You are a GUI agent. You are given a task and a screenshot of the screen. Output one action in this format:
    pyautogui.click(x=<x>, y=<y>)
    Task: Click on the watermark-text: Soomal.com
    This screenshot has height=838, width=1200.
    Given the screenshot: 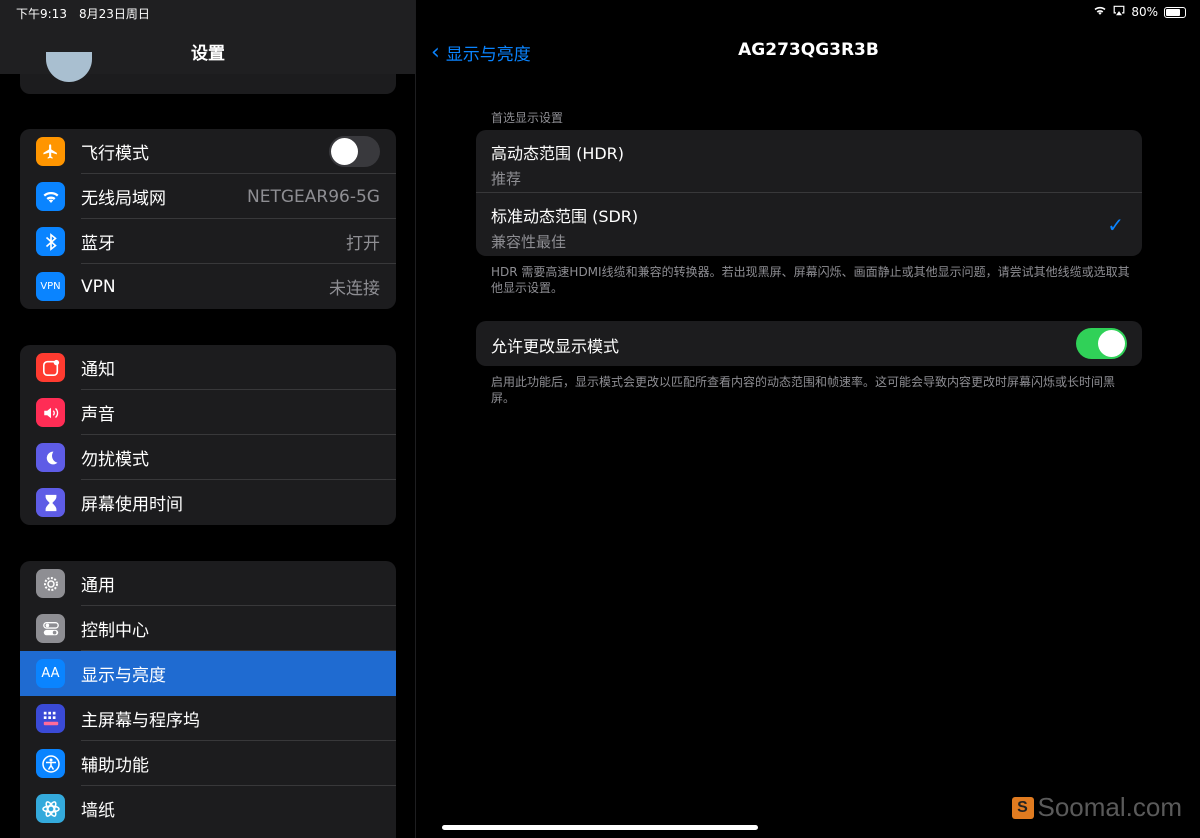 What is the action you would take?
    pyautogui.click(x=1110, y=807)
    